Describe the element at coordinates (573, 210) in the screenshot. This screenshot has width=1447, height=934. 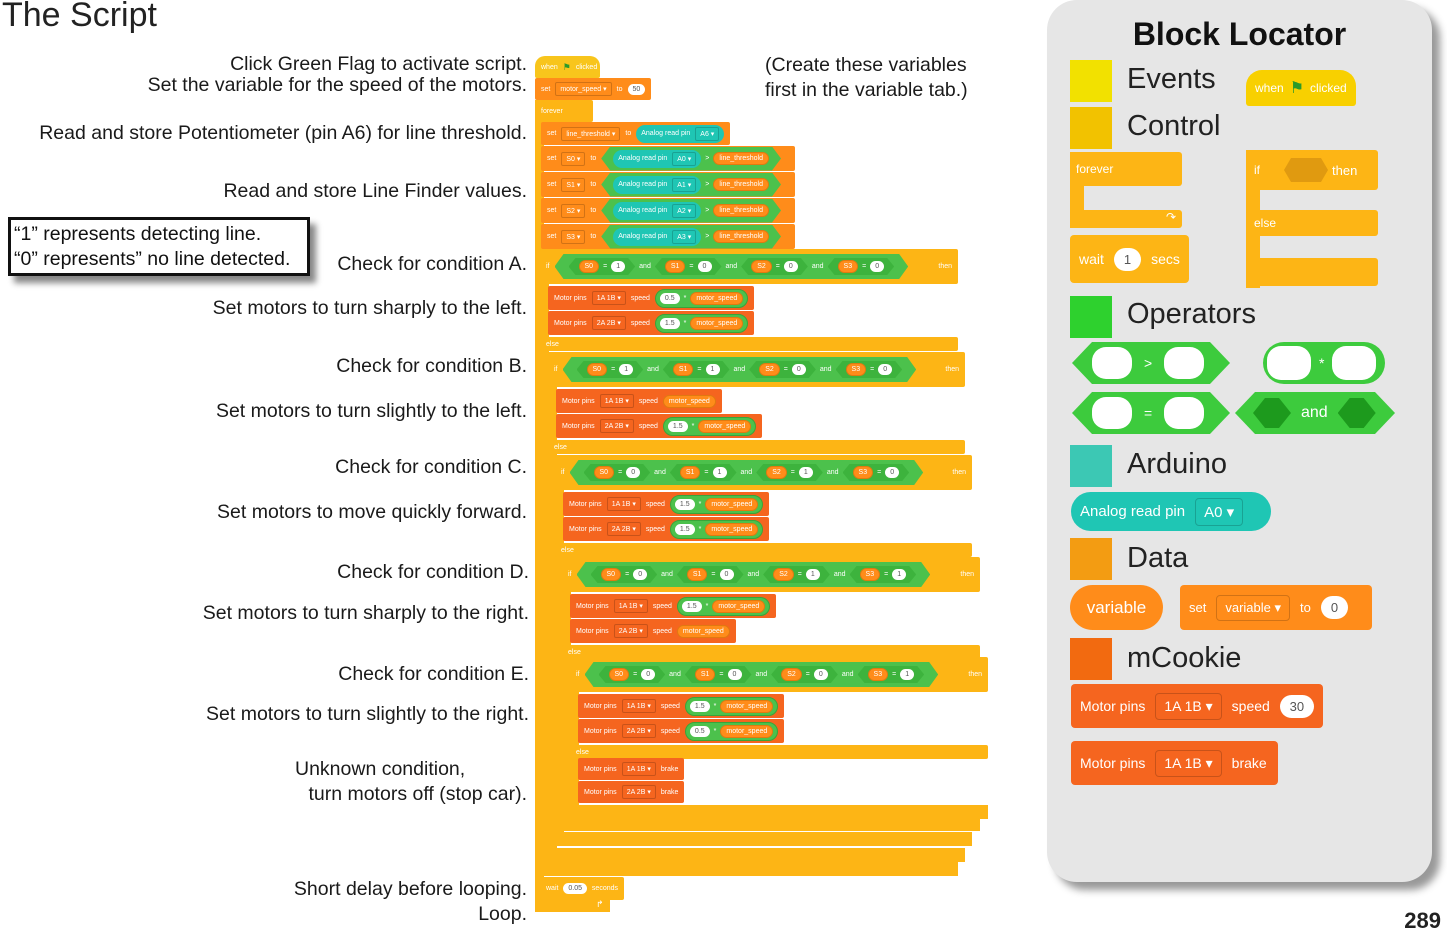
I see `variable-dropdown: S2 ▾` at that location.